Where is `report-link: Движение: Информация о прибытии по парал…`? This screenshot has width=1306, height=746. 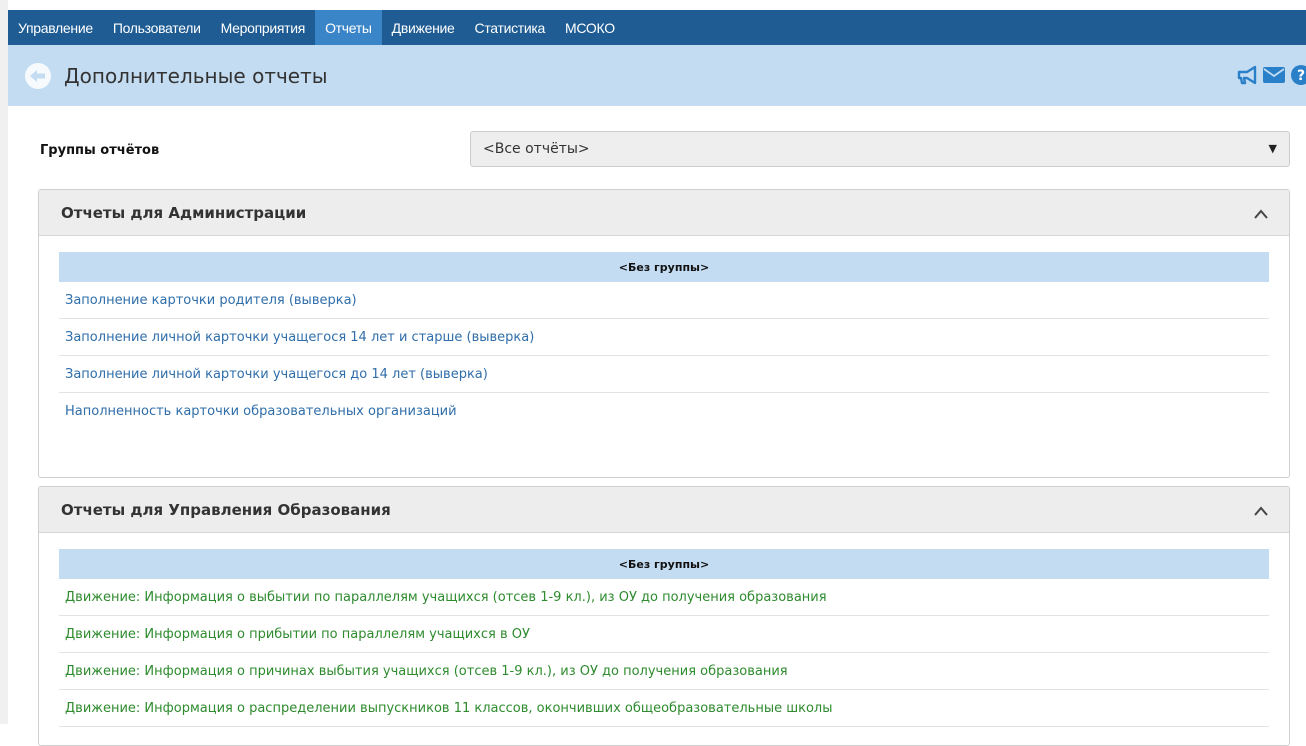
report-link: Движение: Информация о прибытии по парал… is located at coordinates (664, 634).